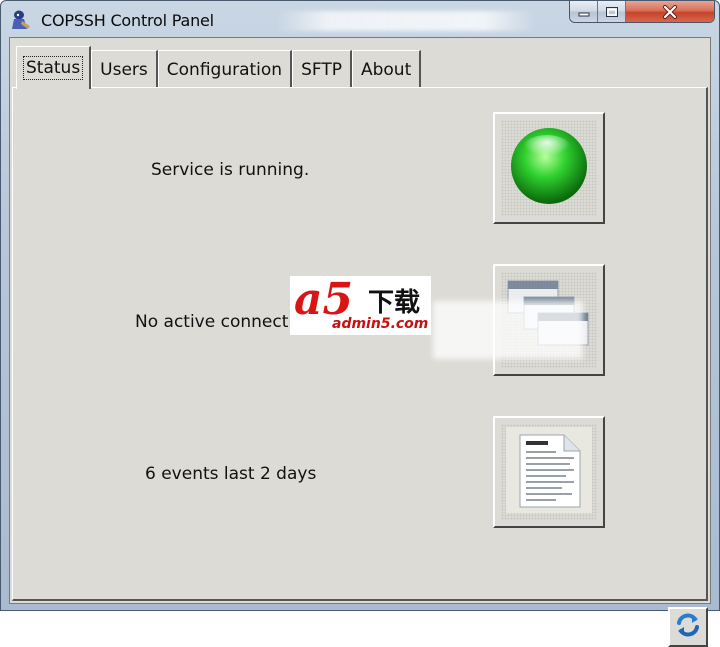 The image size is (720, 647). Describe the element at coordinates (231, 474) in the screenshot. I see `events-status-text: 6 events last 2 days` at that location.